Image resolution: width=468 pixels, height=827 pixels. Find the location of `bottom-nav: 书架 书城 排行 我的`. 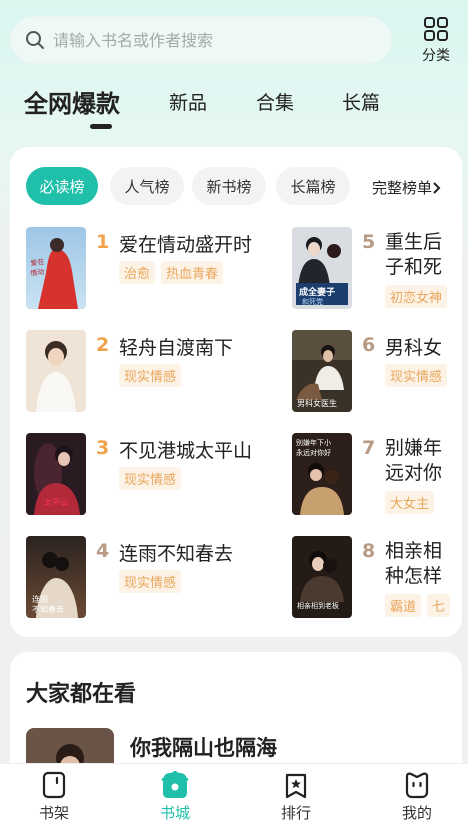

bottom-nav: 书架 书城 排行 我的 is located at coordinates (234, 795).